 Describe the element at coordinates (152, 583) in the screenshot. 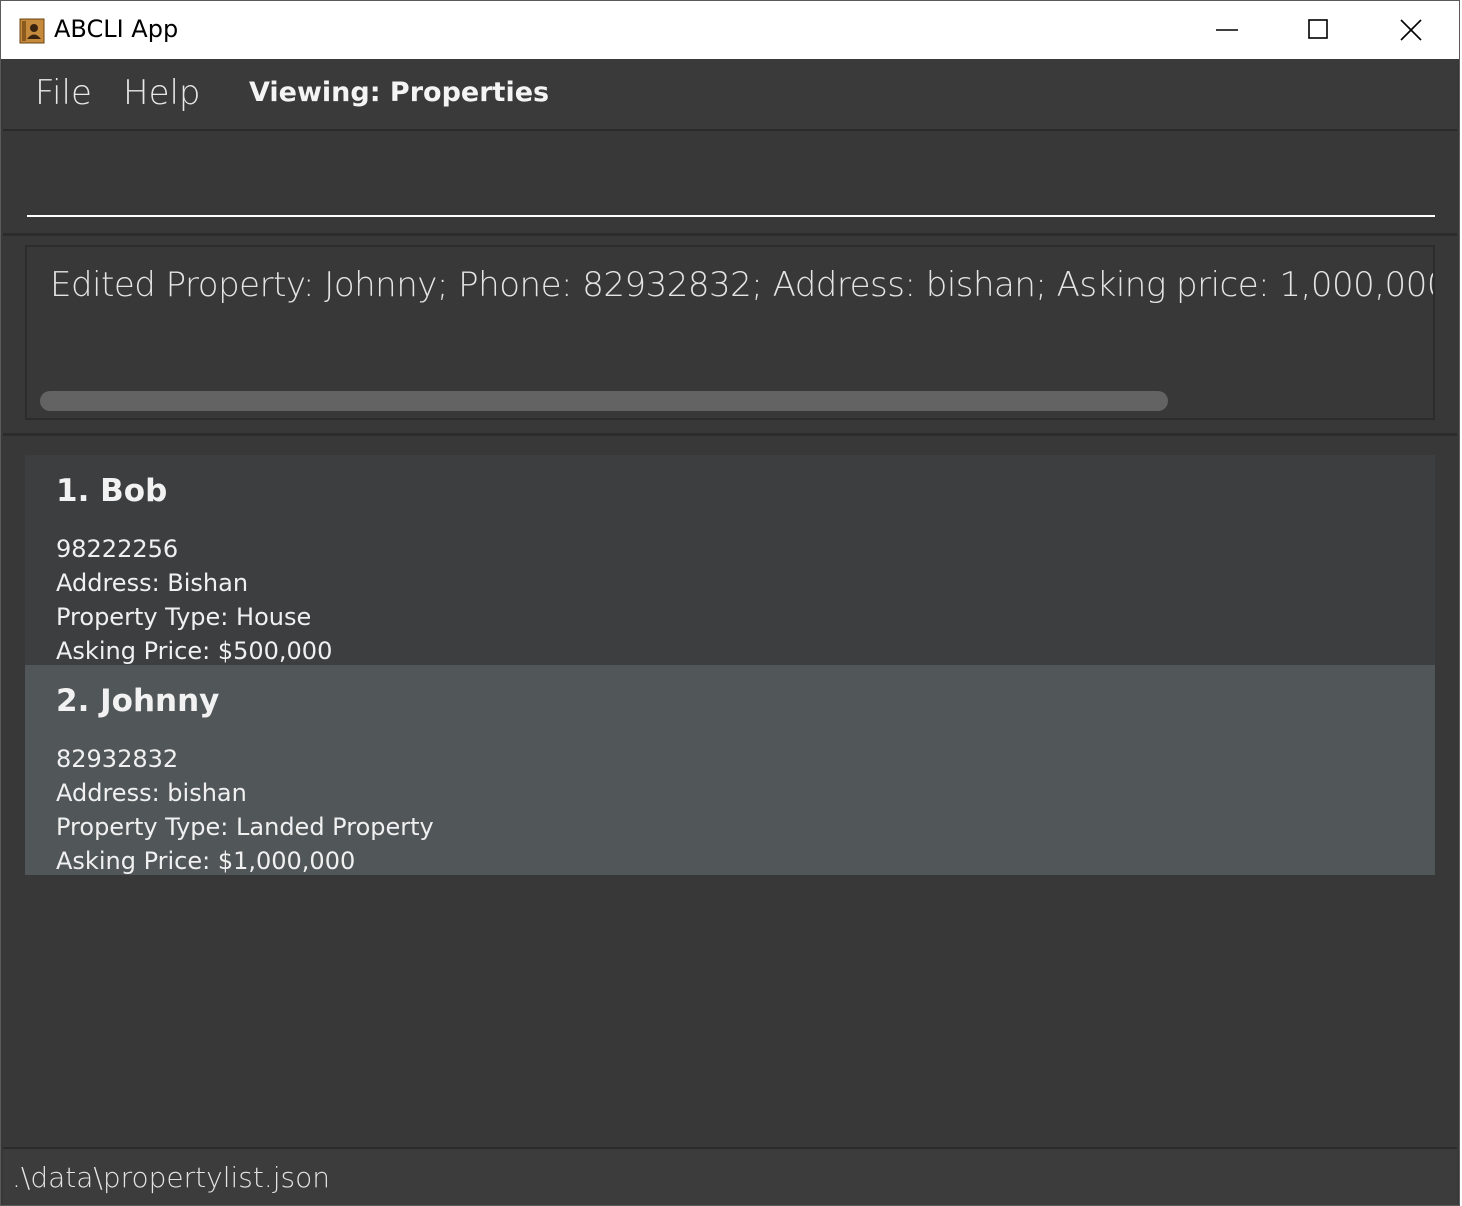

I see `property-address: Address: Bishan` at that location.